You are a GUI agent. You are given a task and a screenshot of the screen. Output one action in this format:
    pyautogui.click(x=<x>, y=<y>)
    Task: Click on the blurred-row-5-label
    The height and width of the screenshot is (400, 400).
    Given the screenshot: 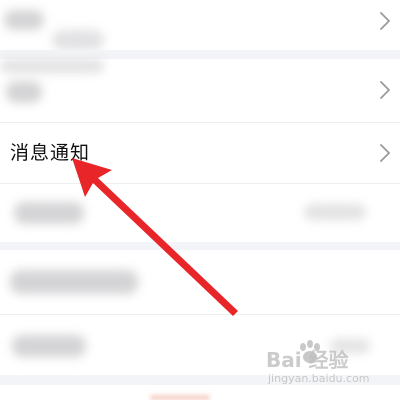 What is the action you would take?
    pyautogui.click(x=74, y=282)
    